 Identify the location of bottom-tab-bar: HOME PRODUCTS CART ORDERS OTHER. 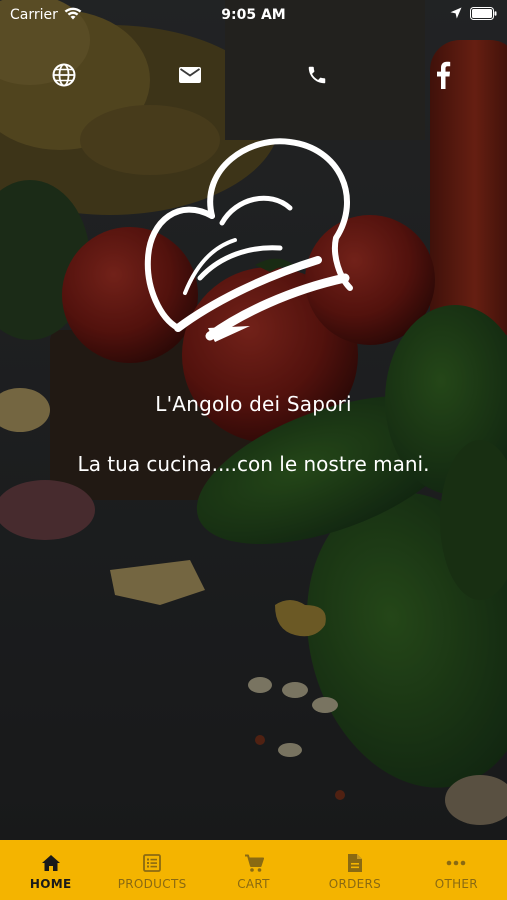
(253, 870).